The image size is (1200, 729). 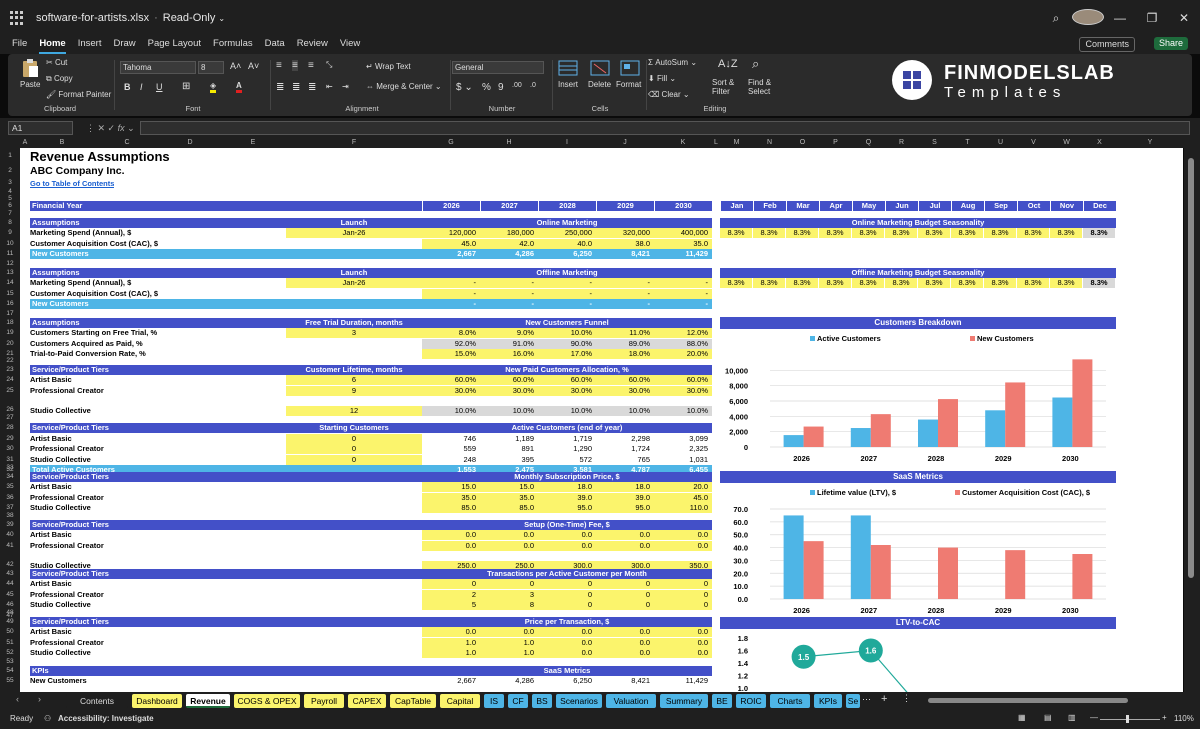 What do you see at coordinates (127, 143) in the screenshot?
I see `column-header-c: C` at bounding box center [127, 143].